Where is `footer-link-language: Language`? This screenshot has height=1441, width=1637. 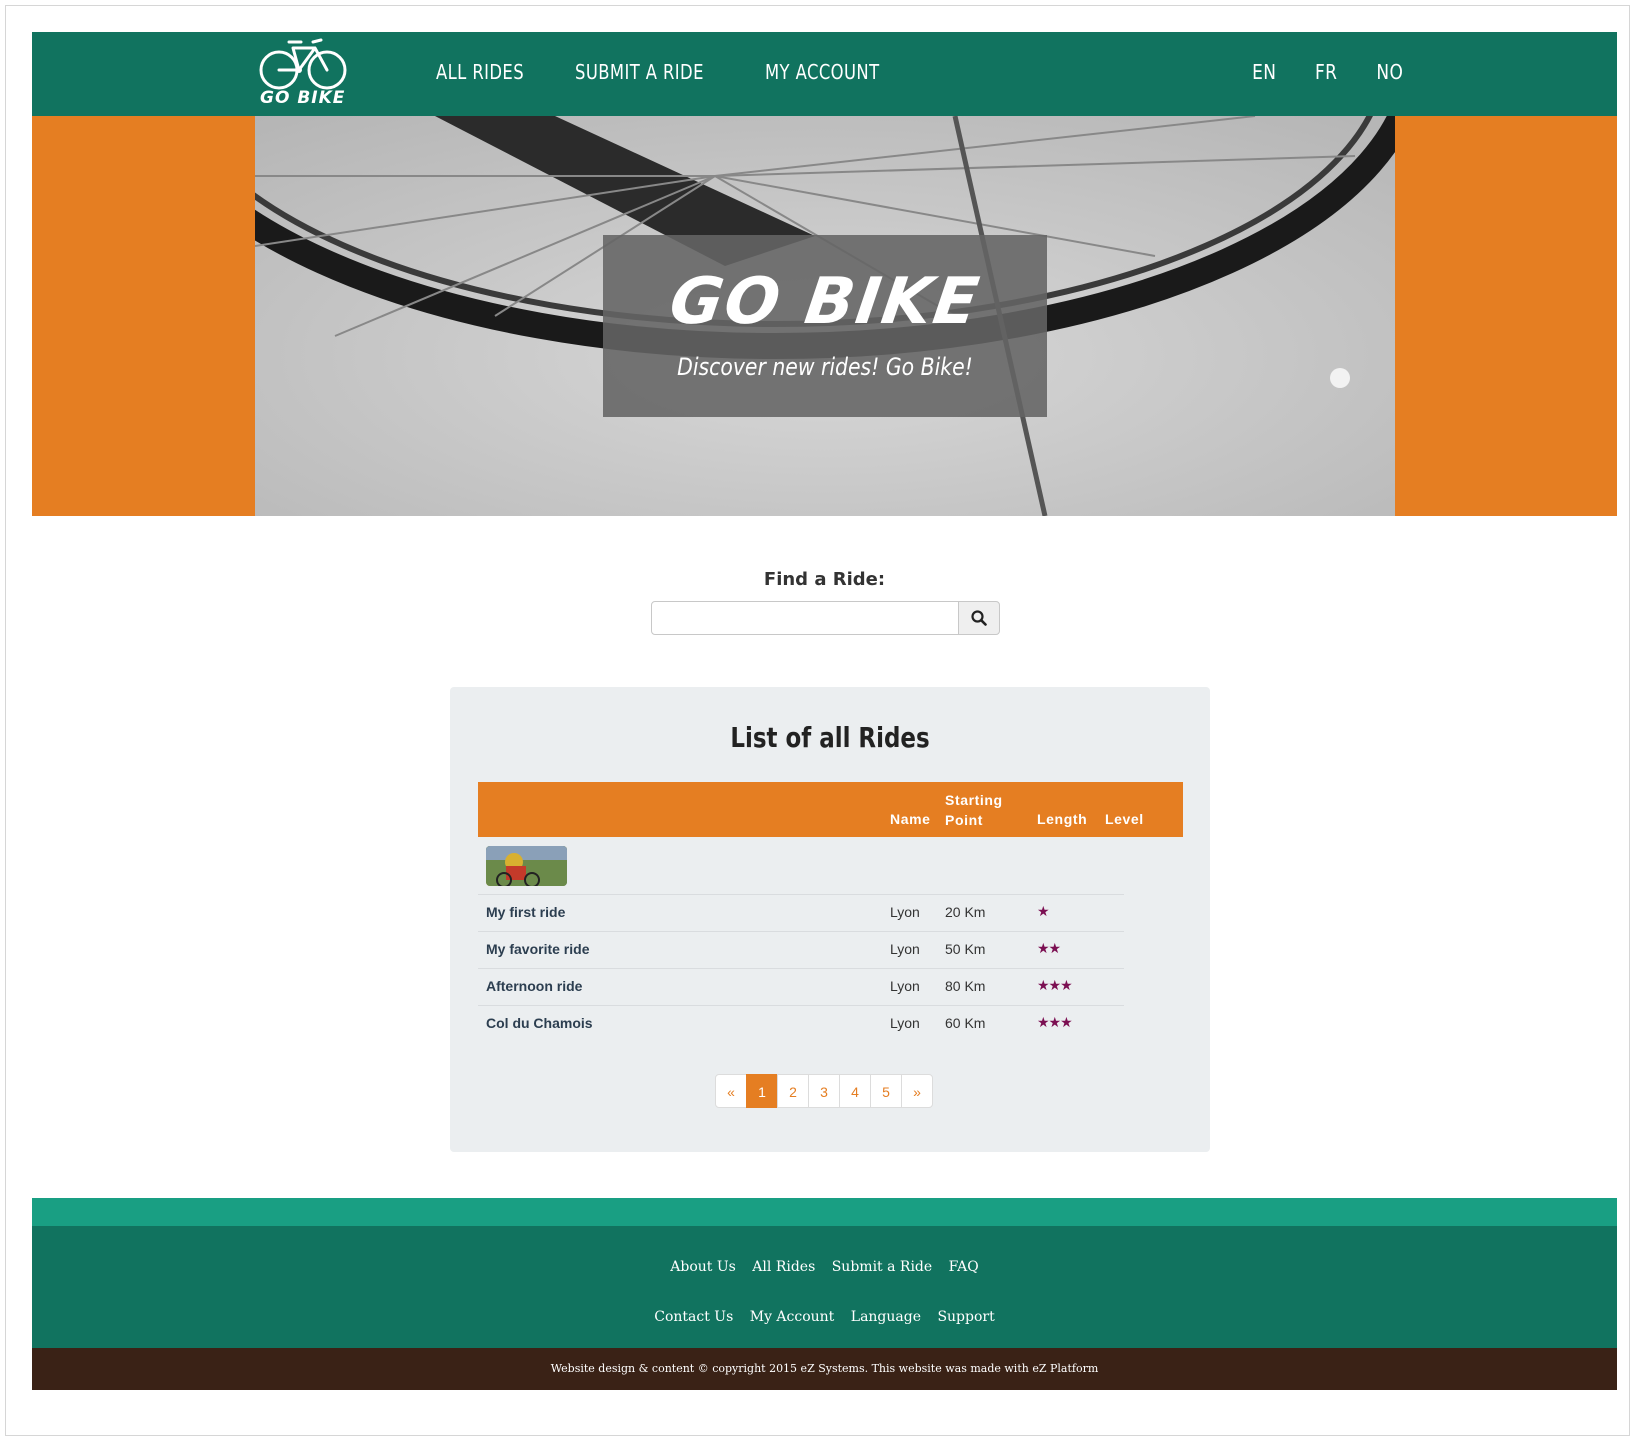 footer-link-language: Language is located at coordinates (886, 1317).